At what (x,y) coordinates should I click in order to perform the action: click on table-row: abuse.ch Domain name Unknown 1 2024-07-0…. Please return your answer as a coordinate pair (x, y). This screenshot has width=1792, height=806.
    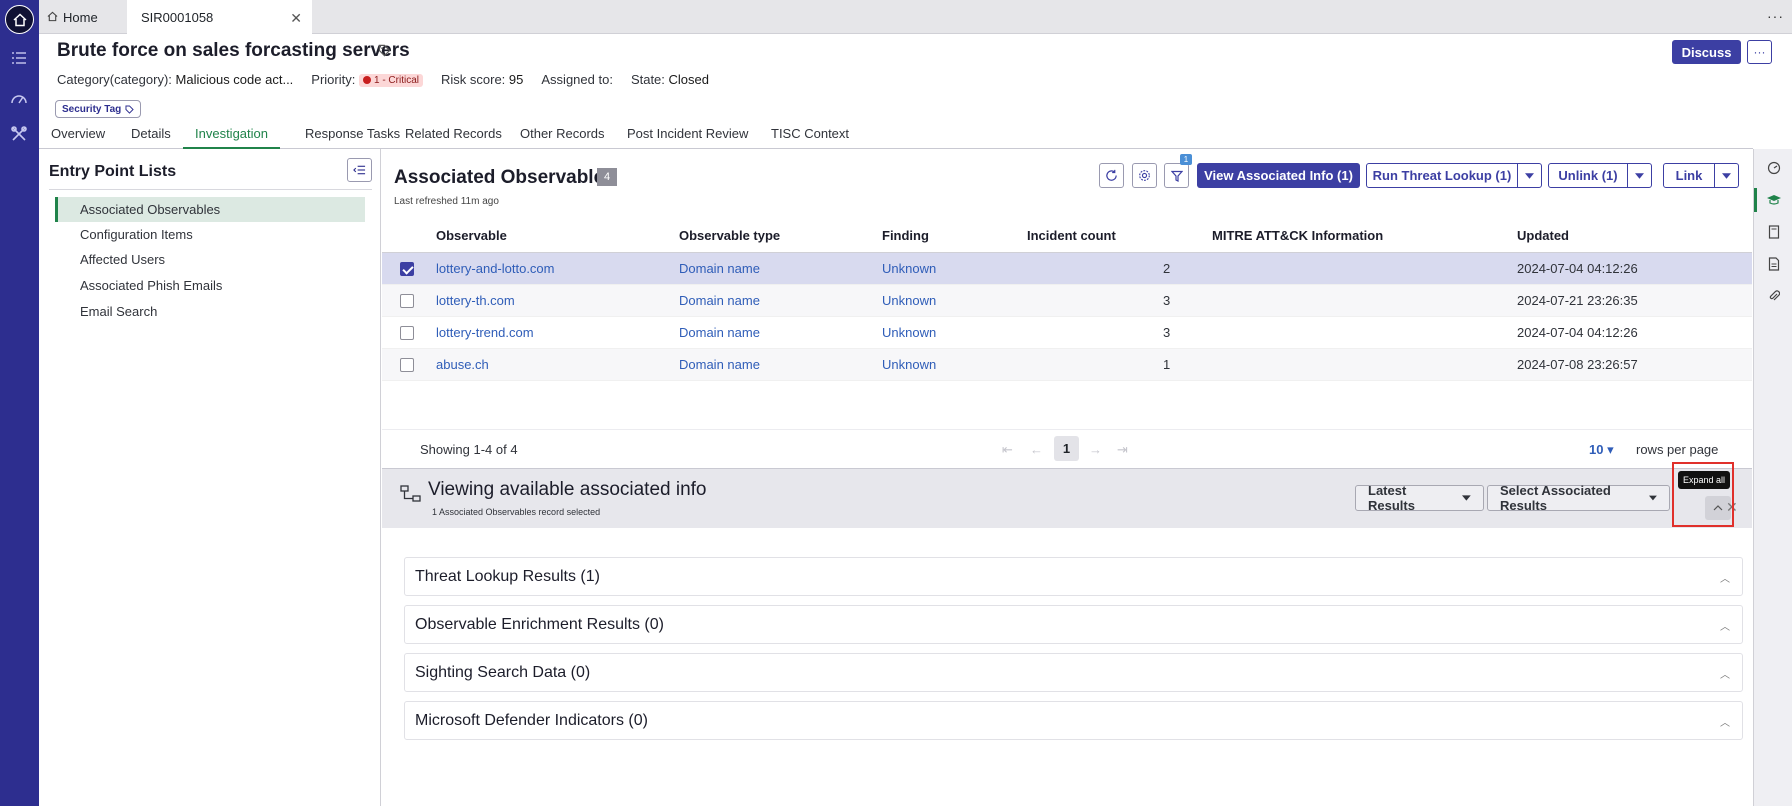
    Looking at the image, I should click on (1067, 365).